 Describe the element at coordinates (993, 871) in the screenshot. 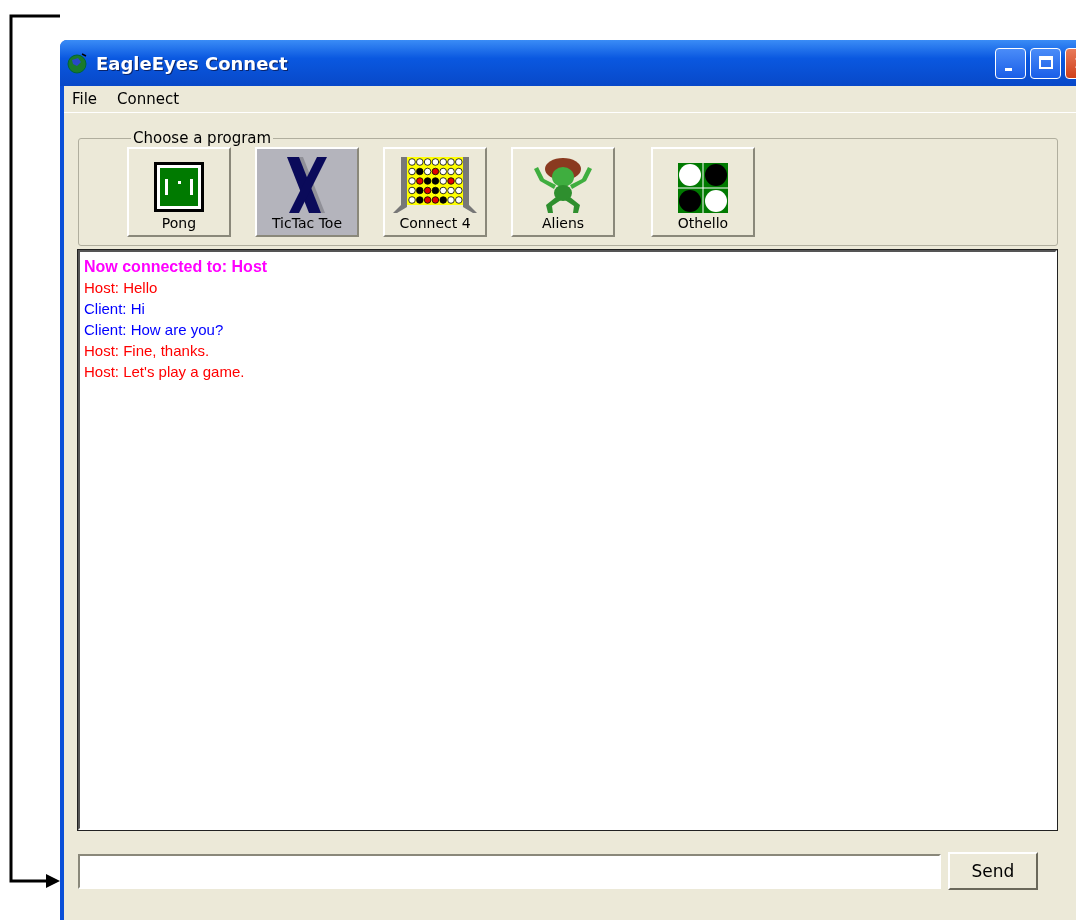

I see `send-button: Send` at that location.